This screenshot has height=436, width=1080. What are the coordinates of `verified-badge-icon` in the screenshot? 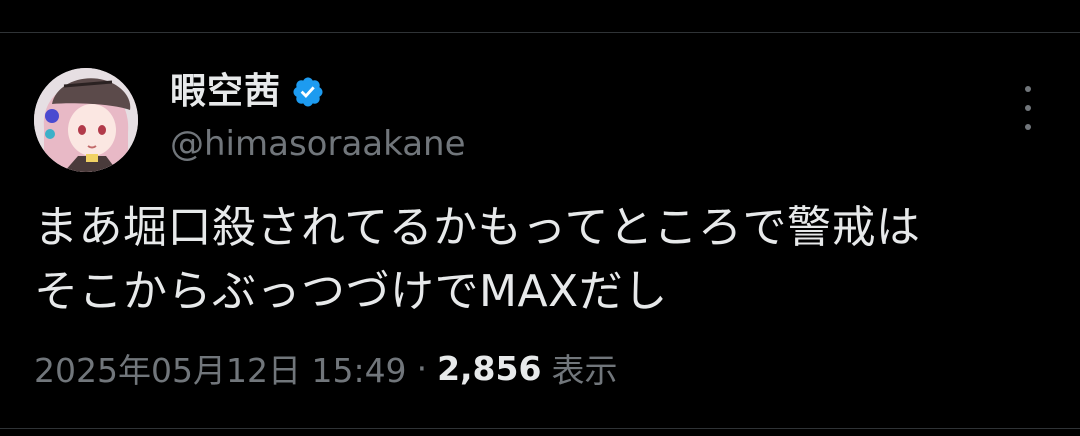 It's located at (308, 92).